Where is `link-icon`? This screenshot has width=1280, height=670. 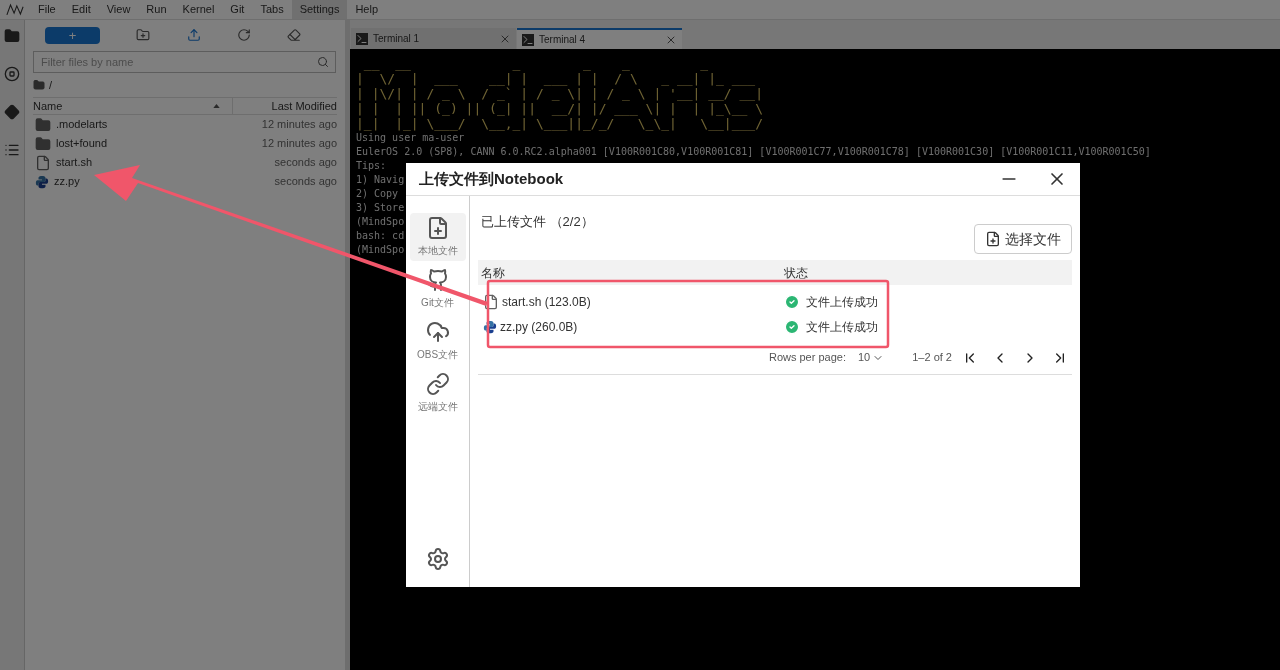 link-icon is located at coordinates (437, 384).